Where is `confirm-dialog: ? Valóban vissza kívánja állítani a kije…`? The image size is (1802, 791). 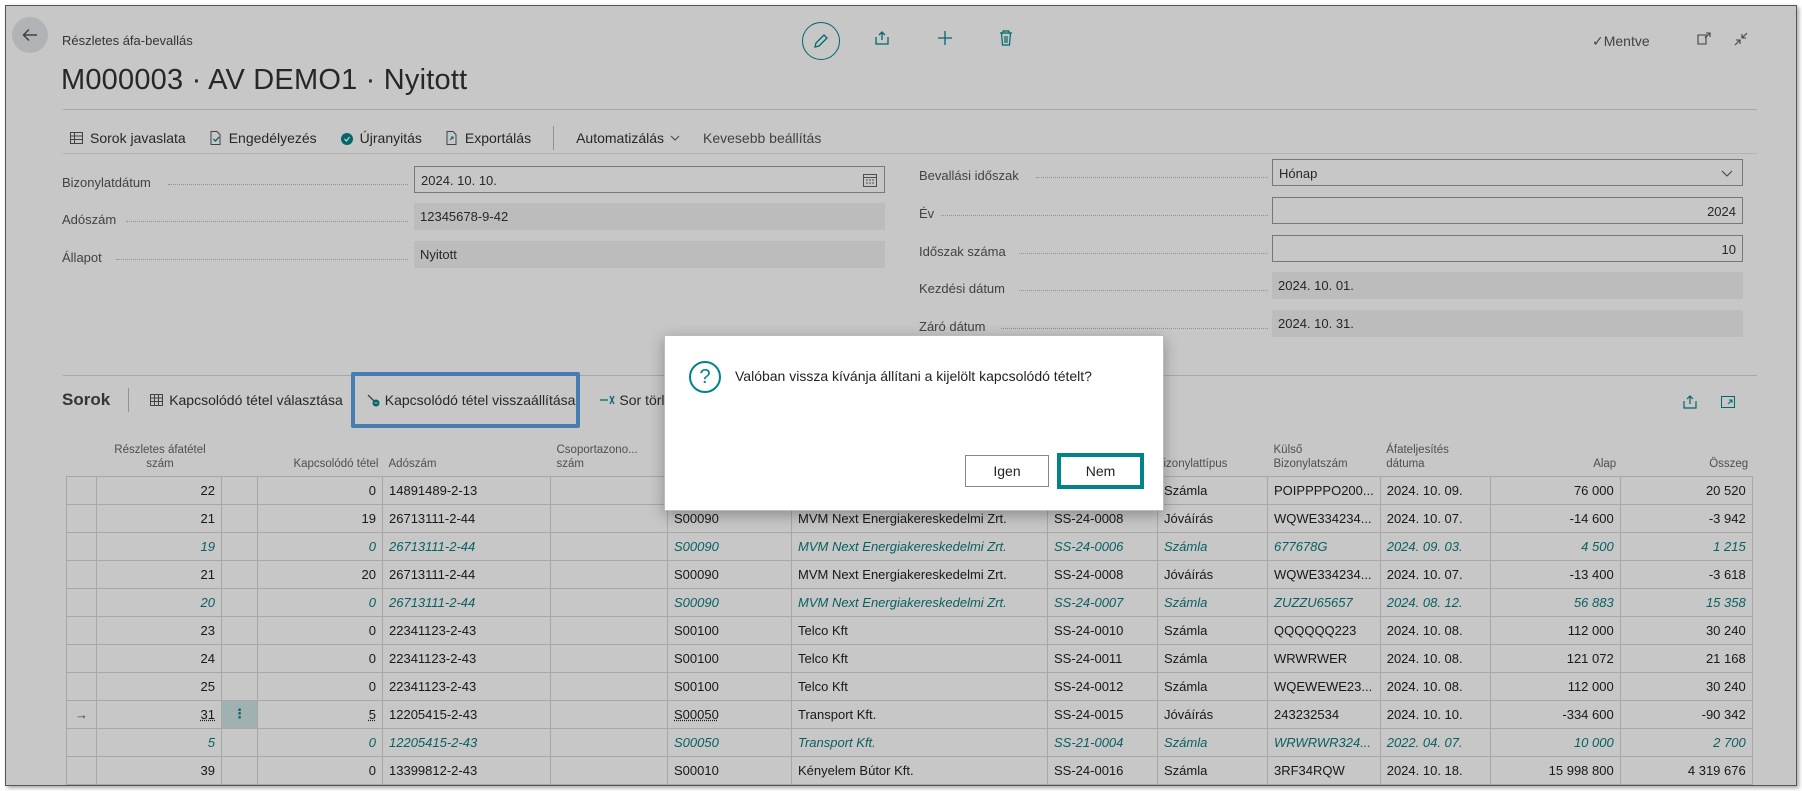 confirm-dialog: ? Valóban vissza kívánja állítani a kije… is located at coordinates (914, 423).